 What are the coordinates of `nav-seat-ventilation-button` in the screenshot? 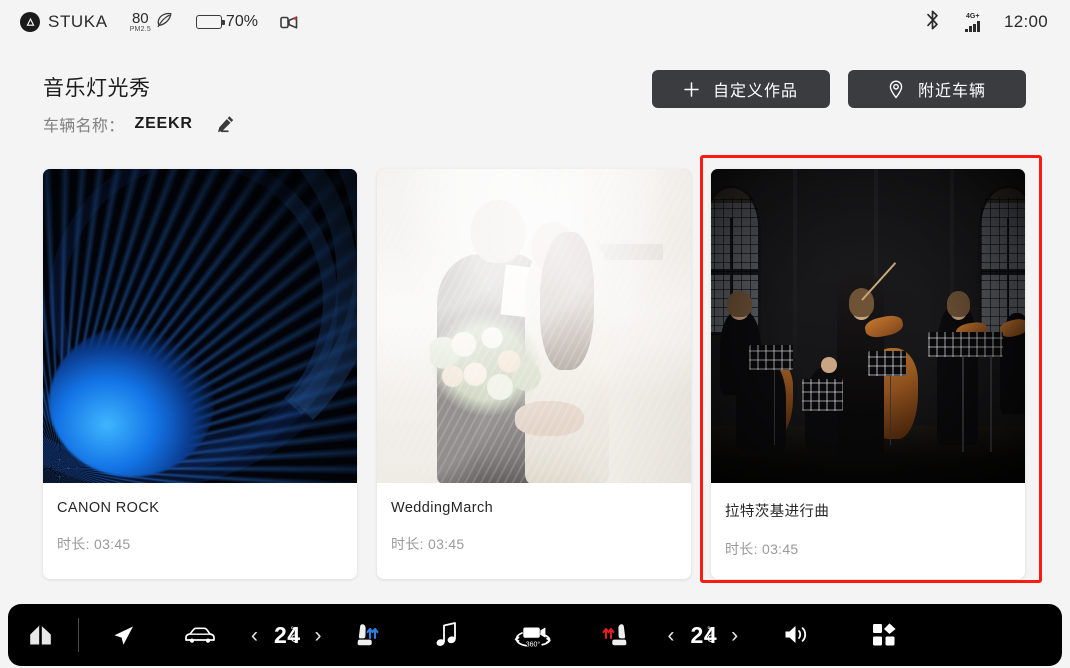 It's located at (369, 635).